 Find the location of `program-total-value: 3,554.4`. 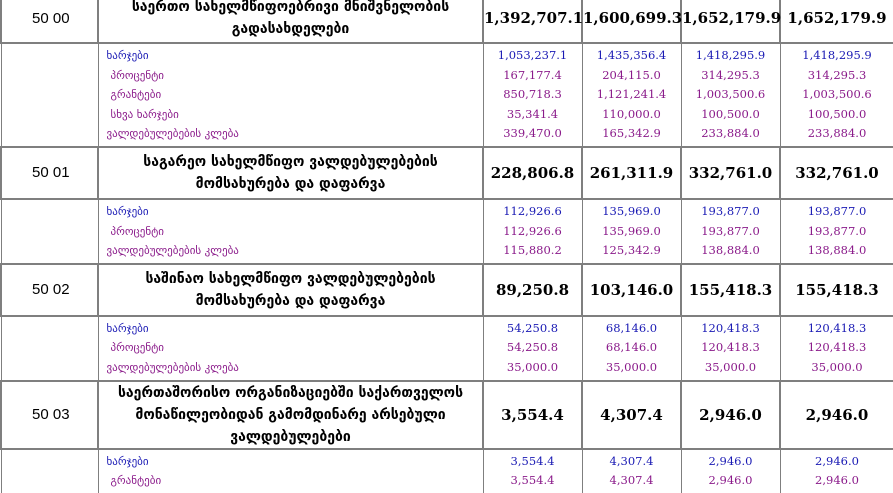

program-total-value: 3,554.4 is located at coordinates (532, 415).